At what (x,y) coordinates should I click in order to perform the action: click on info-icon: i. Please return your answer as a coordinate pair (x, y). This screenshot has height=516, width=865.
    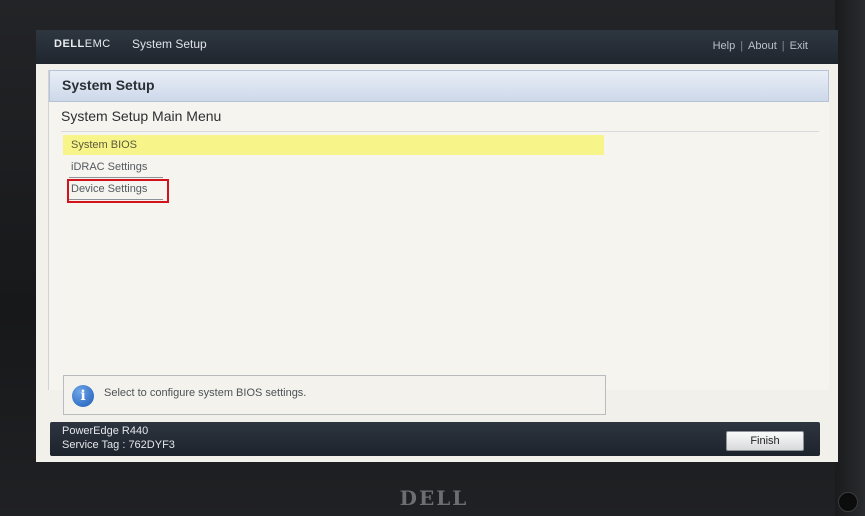
    Looking at the image, I should click on (83, 396).